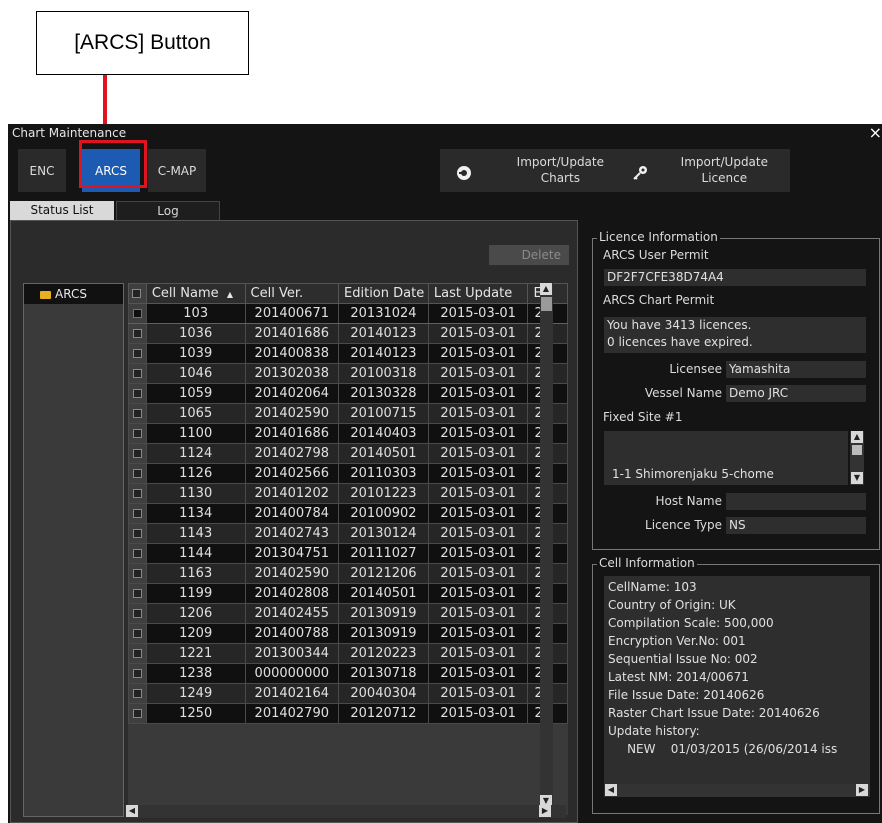 The image size is (882, 823). Describe the element at coordinates (857, 478) in the screenshot. I see `scroll-down-icon: ▼` at that location.